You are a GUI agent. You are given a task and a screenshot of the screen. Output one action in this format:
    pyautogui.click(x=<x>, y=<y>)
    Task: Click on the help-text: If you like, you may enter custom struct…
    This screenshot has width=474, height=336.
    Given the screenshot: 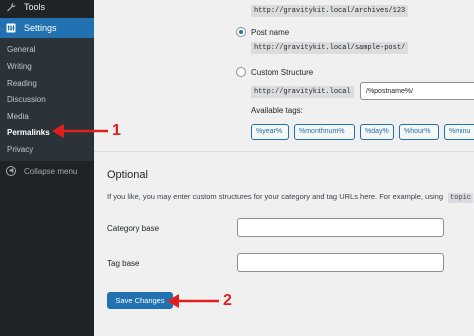 What is the action you would take?
    pyautogui.click(x=275, y=196)
    